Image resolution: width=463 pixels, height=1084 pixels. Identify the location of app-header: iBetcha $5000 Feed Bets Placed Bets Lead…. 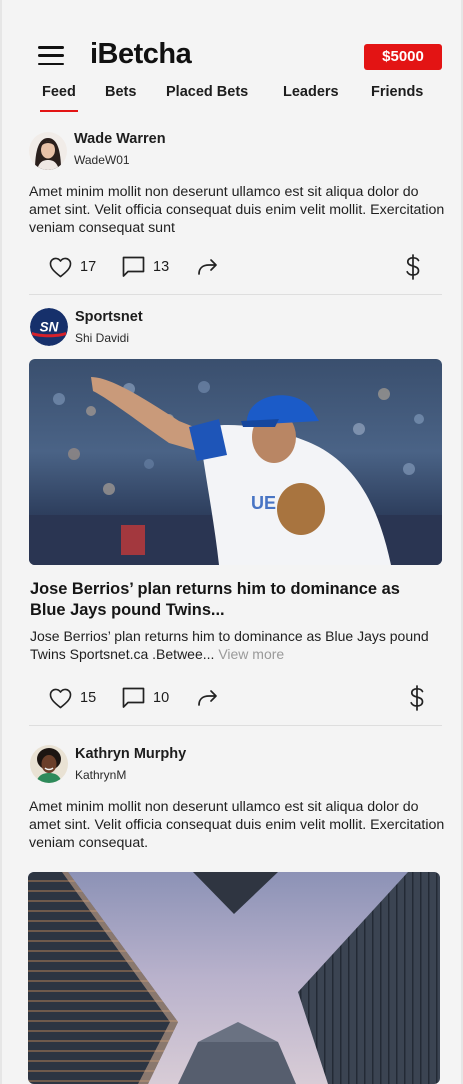
(231, 56).